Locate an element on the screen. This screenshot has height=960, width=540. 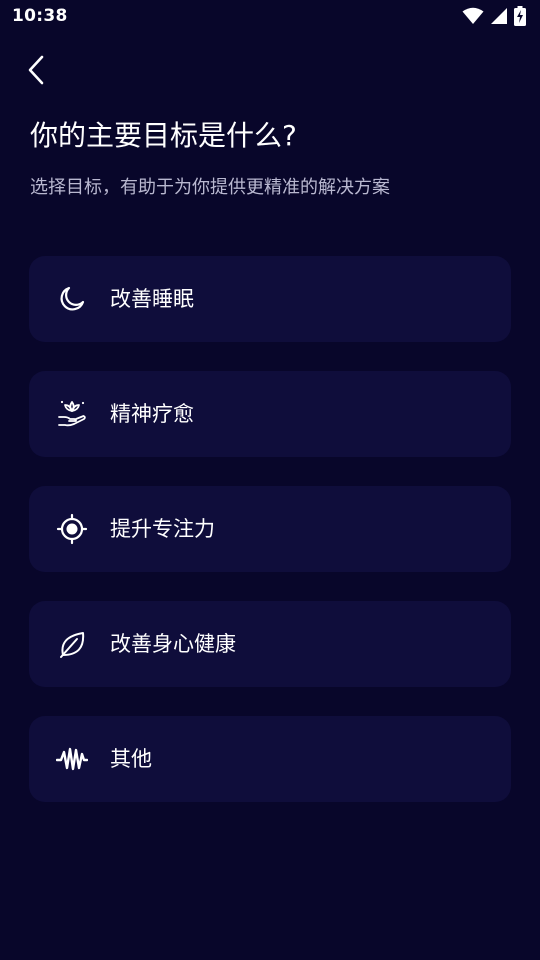
goal-option-sleep: 改善睡眠 is located at coordinates (270, 299).